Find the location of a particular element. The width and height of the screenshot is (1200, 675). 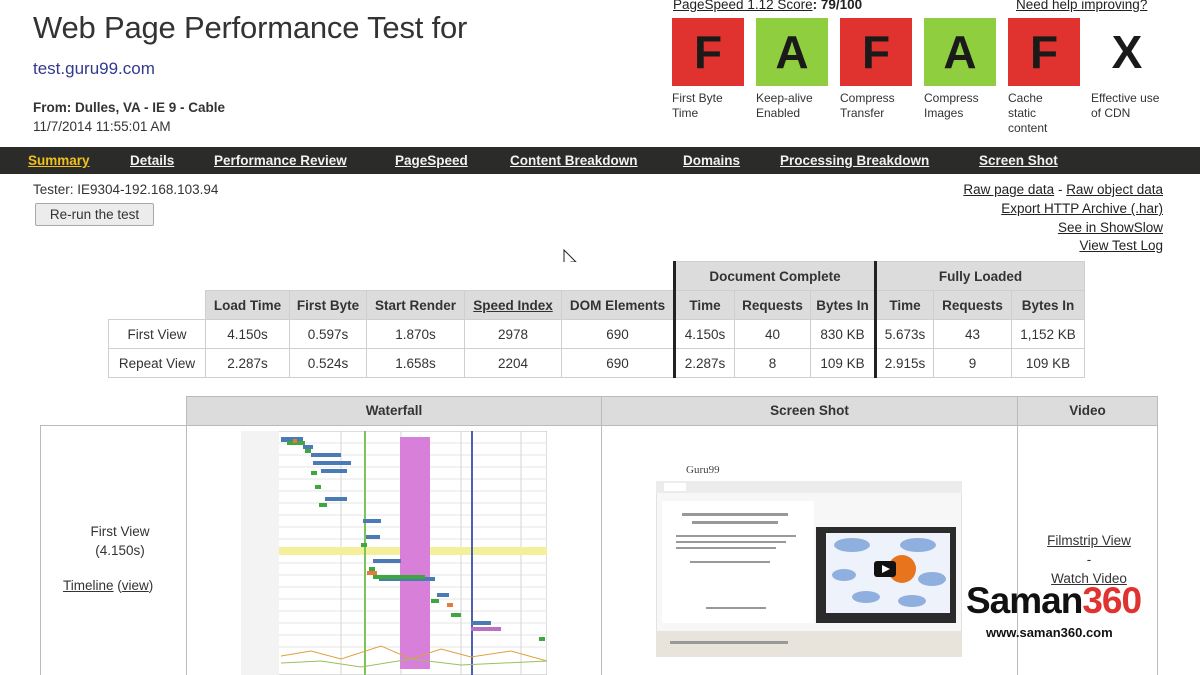

table-cell: 2204 is located at coordinates (513, 363).